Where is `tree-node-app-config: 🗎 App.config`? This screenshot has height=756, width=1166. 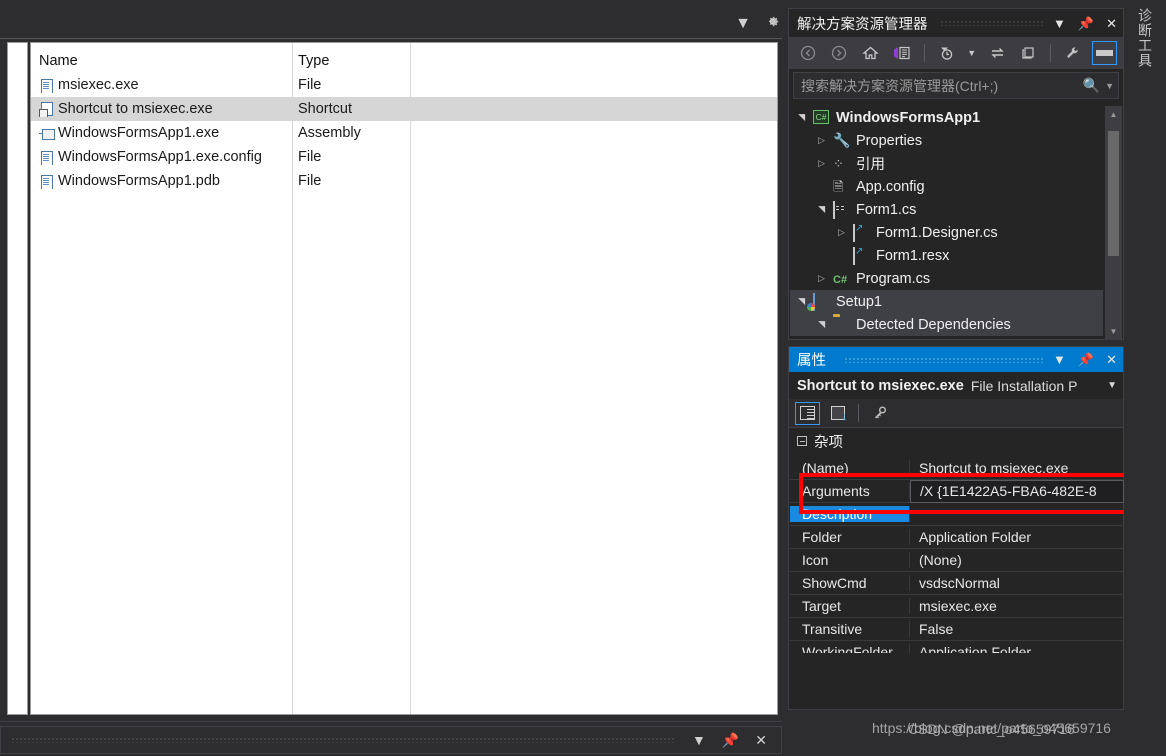 tree-node-app-config: 🗎 App.config is located at coordinates (946, 186).